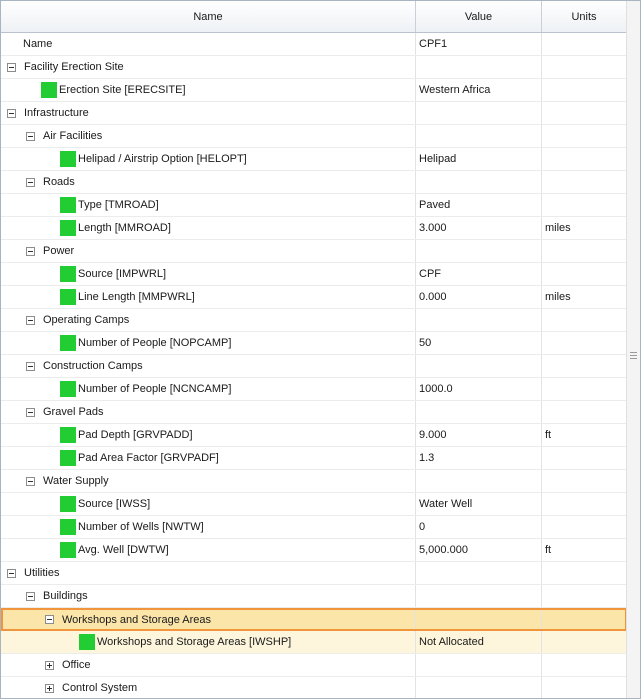 This screenshot has height=699, width=641. What do you see at coordinates (208, 320) in the screenshot?
I see `name-cell: Operating Camps` at bounding box center [208, 320].